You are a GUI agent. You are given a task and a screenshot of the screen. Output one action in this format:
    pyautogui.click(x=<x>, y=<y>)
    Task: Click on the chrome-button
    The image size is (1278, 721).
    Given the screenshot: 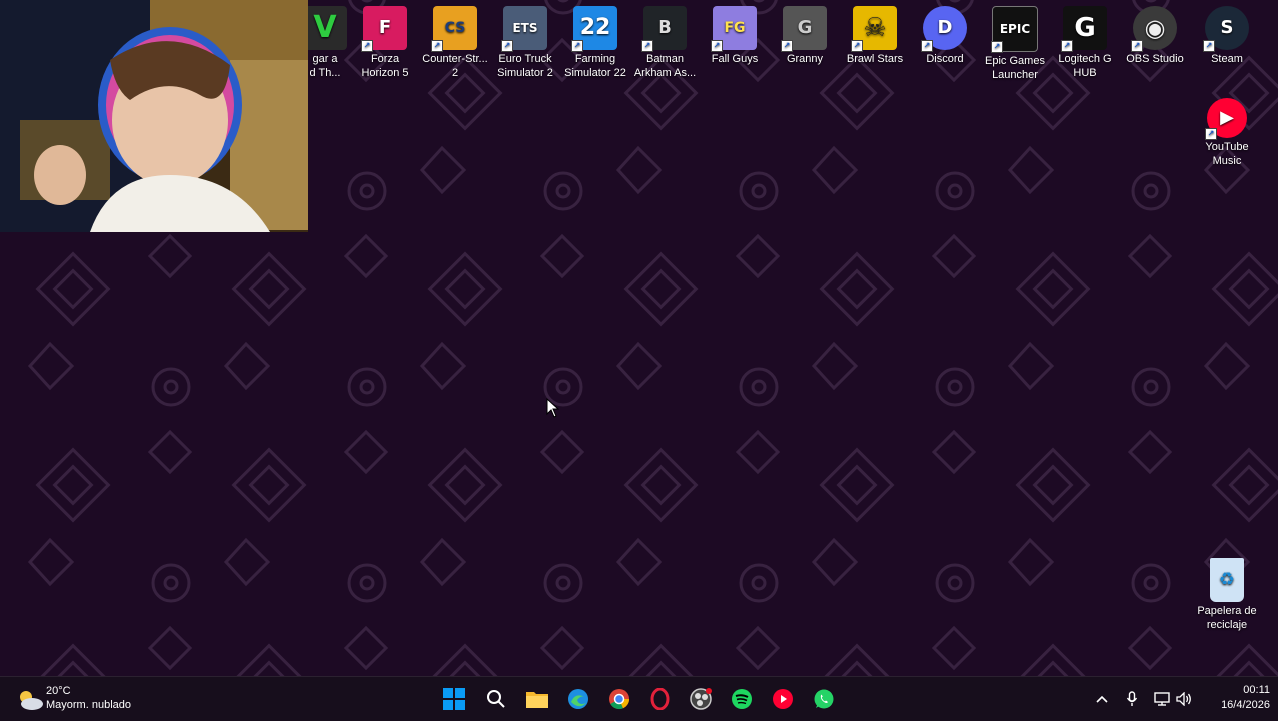 What is the action you would take?
    pyautogui.click(x=619, y=699)
    